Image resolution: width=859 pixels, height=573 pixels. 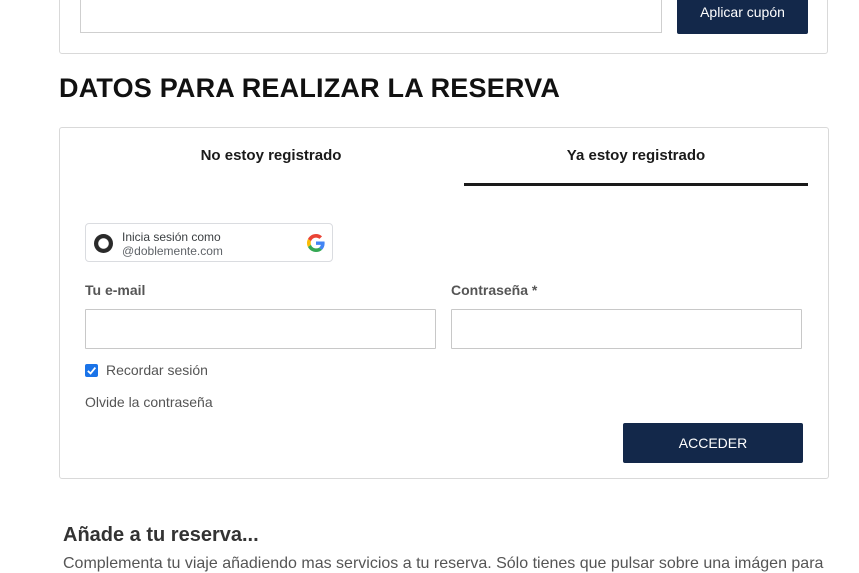 I want to click on remember-checkbox, so click(x=91, y=370).